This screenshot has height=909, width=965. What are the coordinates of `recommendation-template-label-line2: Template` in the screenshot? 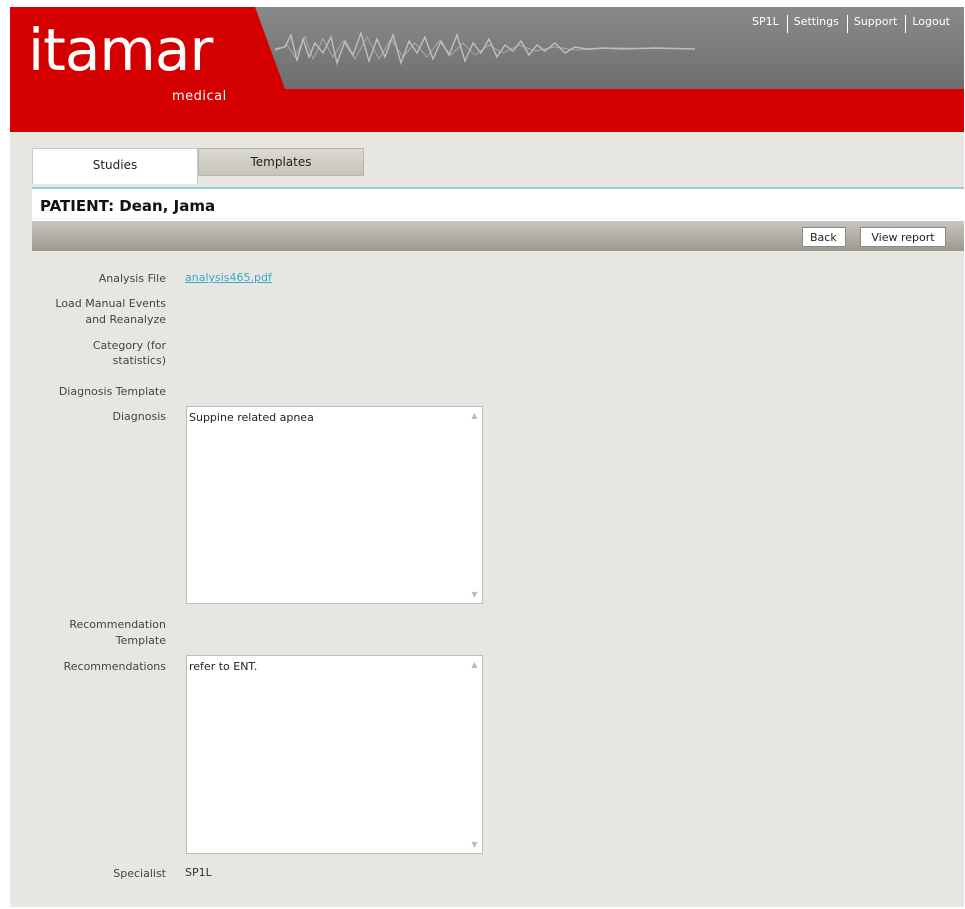 It's located at (140, 640).